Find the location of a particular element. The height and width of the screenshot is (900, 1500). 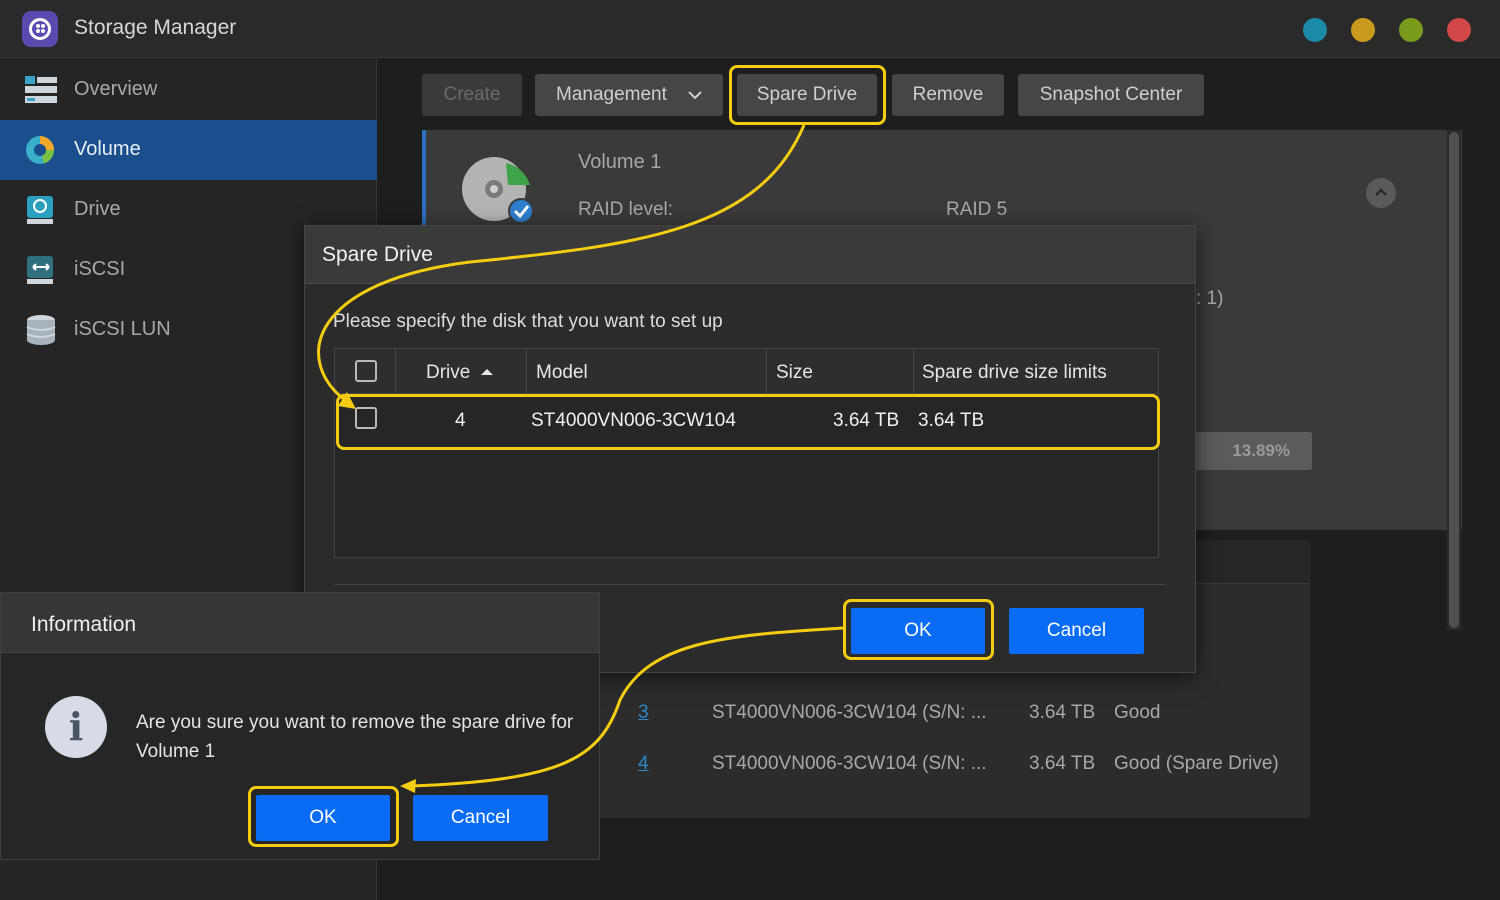

arrowhead-info is located at coordinates (408, 786).